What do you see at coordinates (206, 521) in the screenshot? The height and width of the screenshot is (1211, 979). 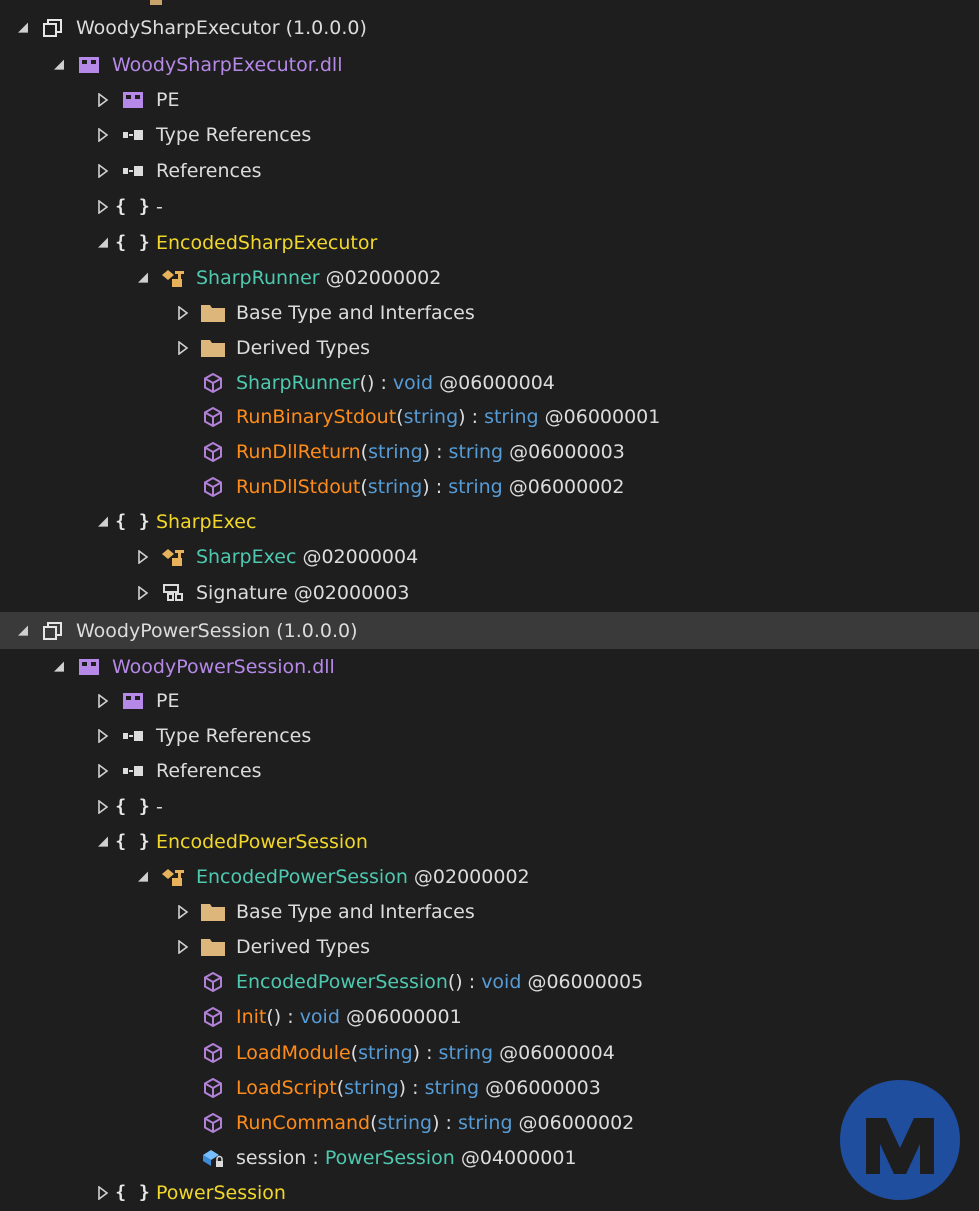 I see `label-part: SharpExec` at bounding box center [206, 521].